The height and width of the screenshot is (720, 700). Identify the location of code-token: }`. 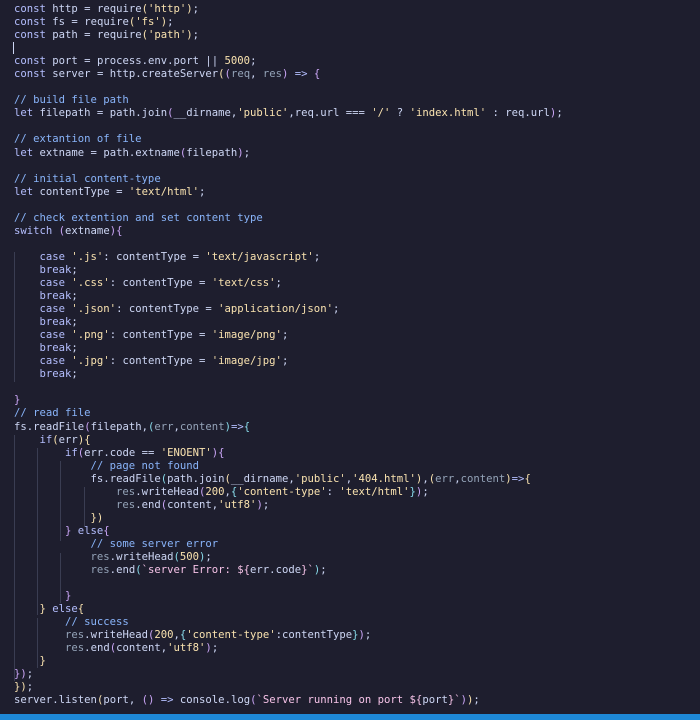
(307, 570).